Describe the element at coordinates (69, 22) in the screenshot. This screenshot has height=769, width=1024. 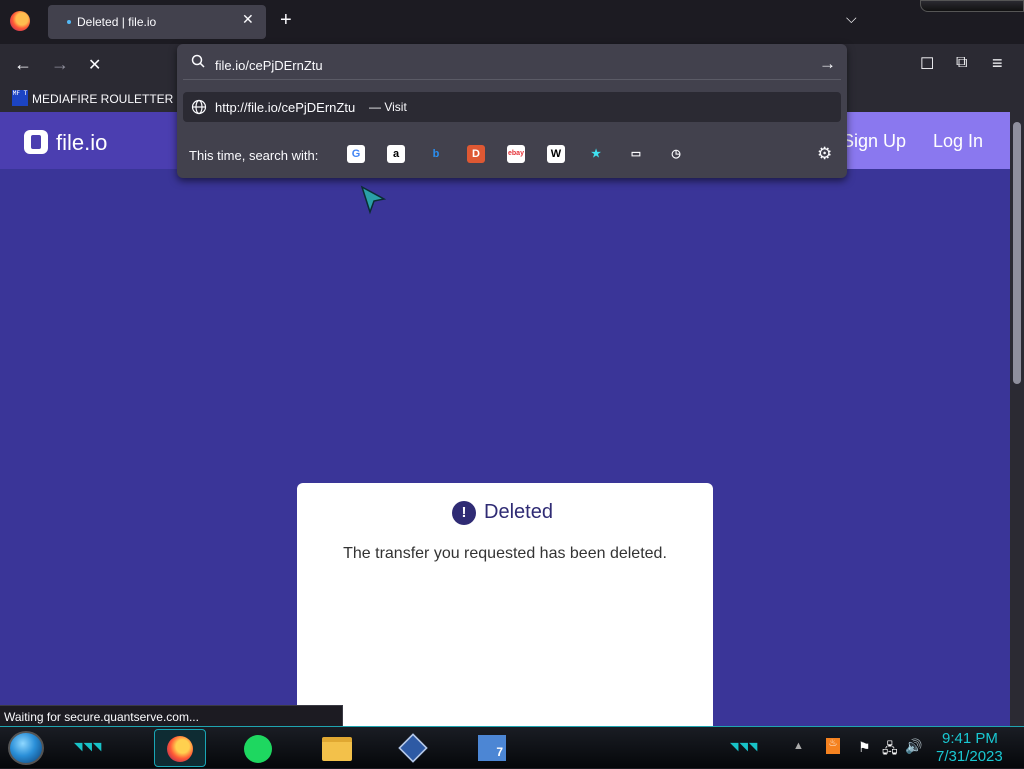
I see `tab-loading-dot-icon` at that location.